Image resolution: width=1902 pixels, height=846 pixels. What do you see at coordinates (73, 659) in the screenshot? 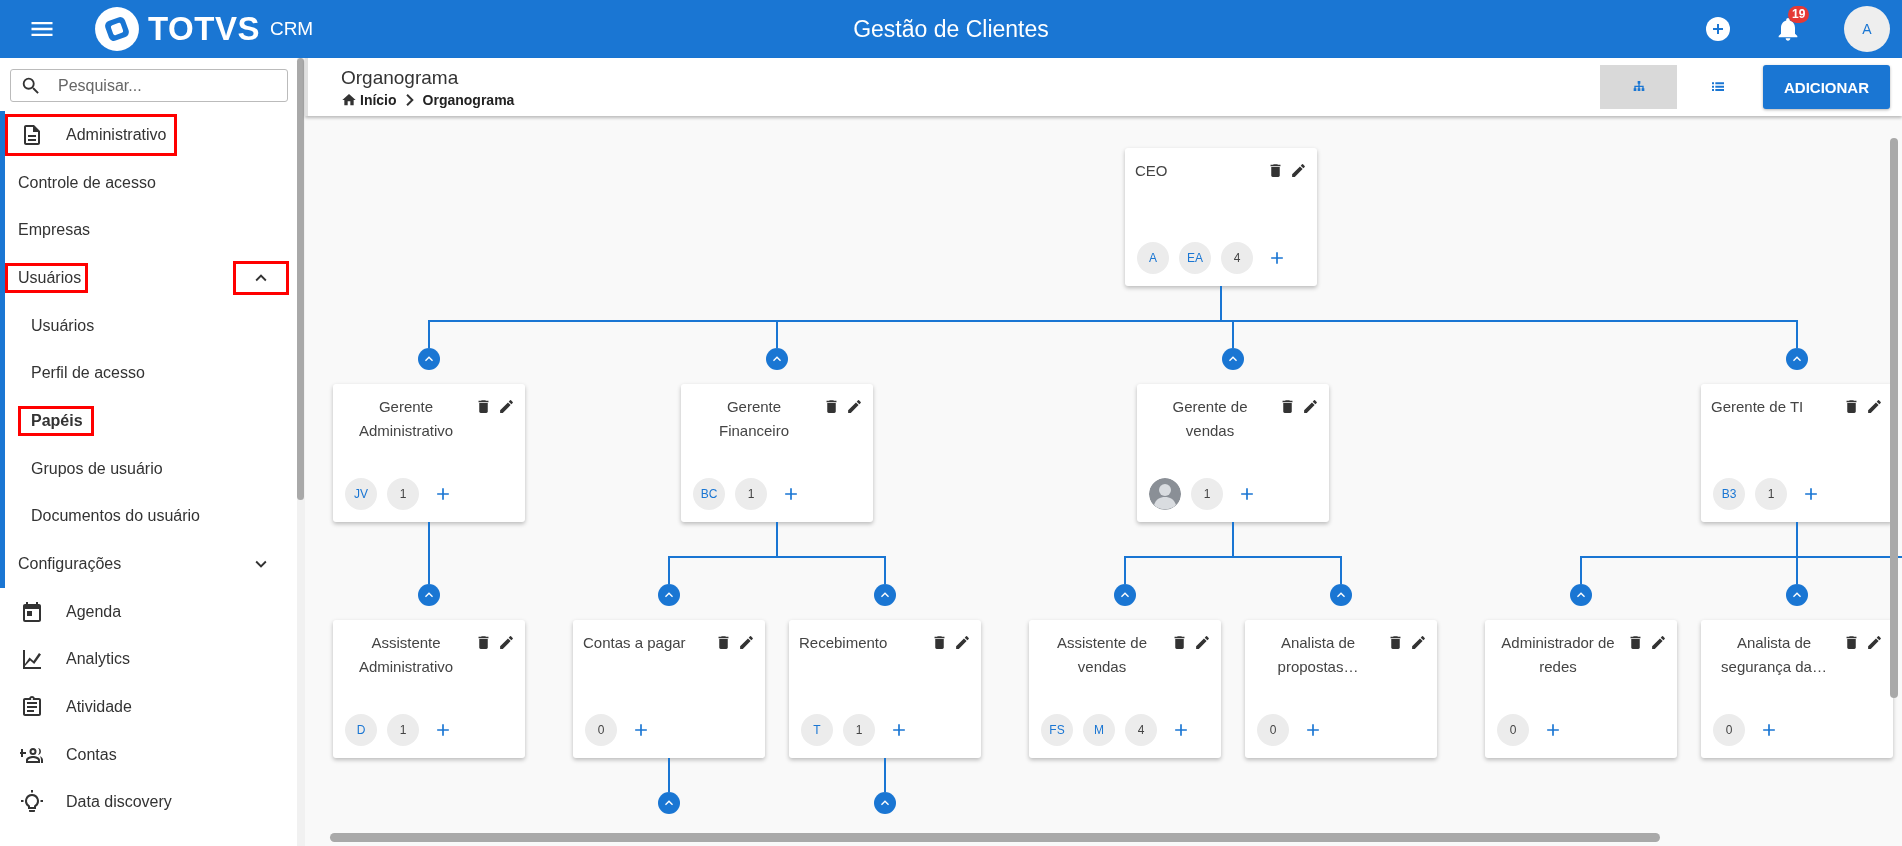
I see `menu-item: Analytics` at bounding box center [73, 659].